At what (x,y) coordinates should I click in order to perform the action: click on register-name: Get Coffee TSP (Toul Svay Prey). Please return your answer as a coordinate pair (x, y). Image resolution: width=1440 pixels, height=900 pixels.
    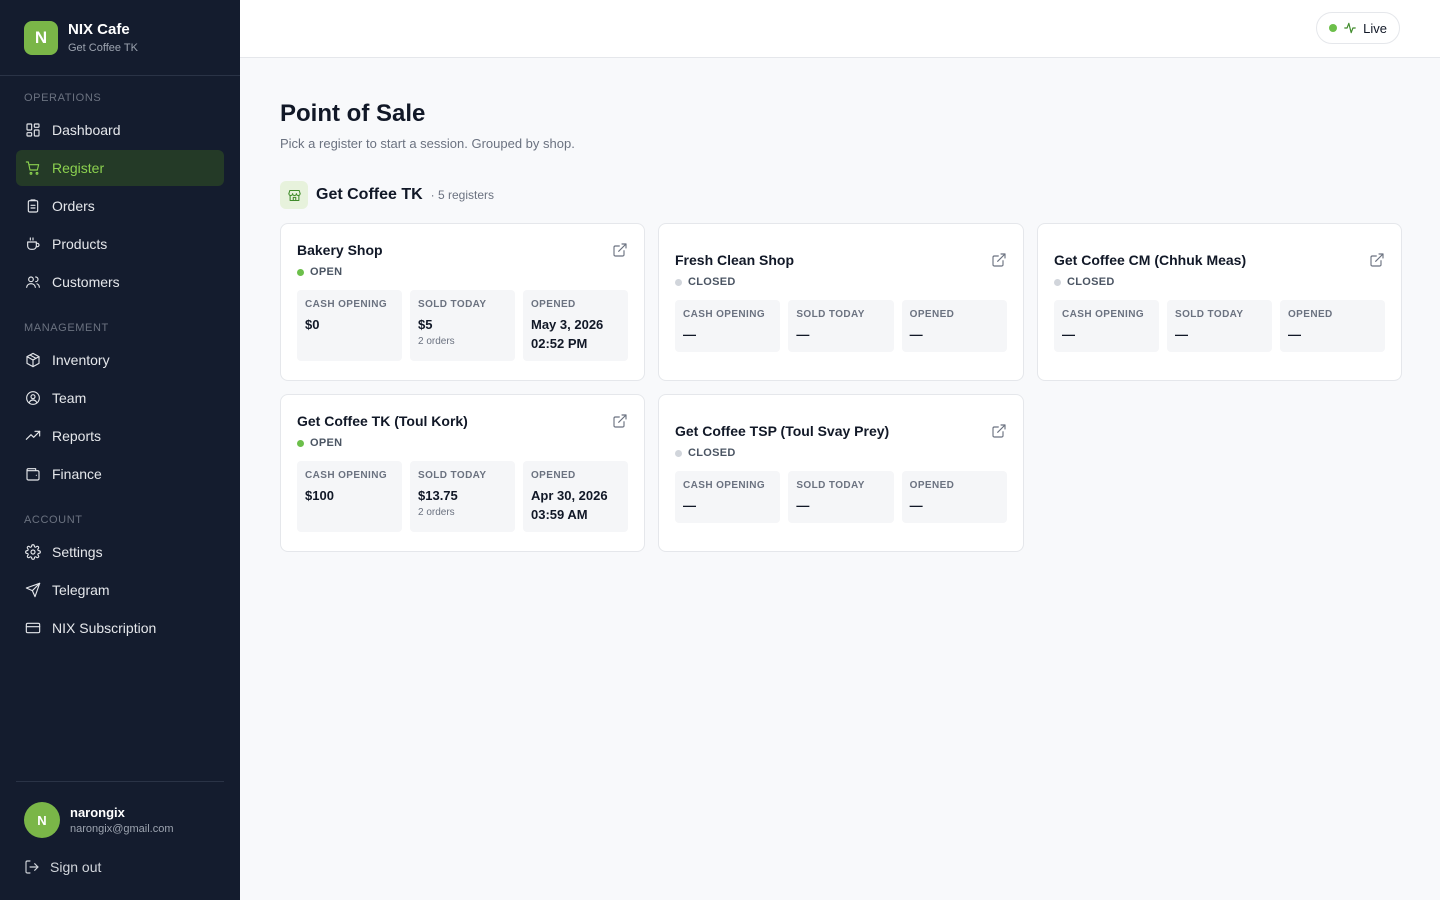
    Looking at the image, I should click on (782, 431).